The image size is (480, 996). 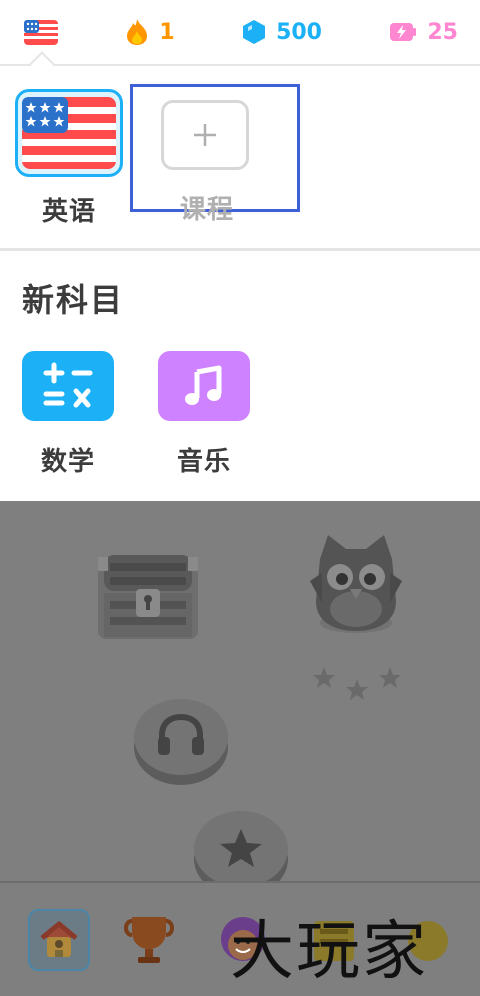 I want to click on subject-music-label: 音乐, so click(x=203, y=462).